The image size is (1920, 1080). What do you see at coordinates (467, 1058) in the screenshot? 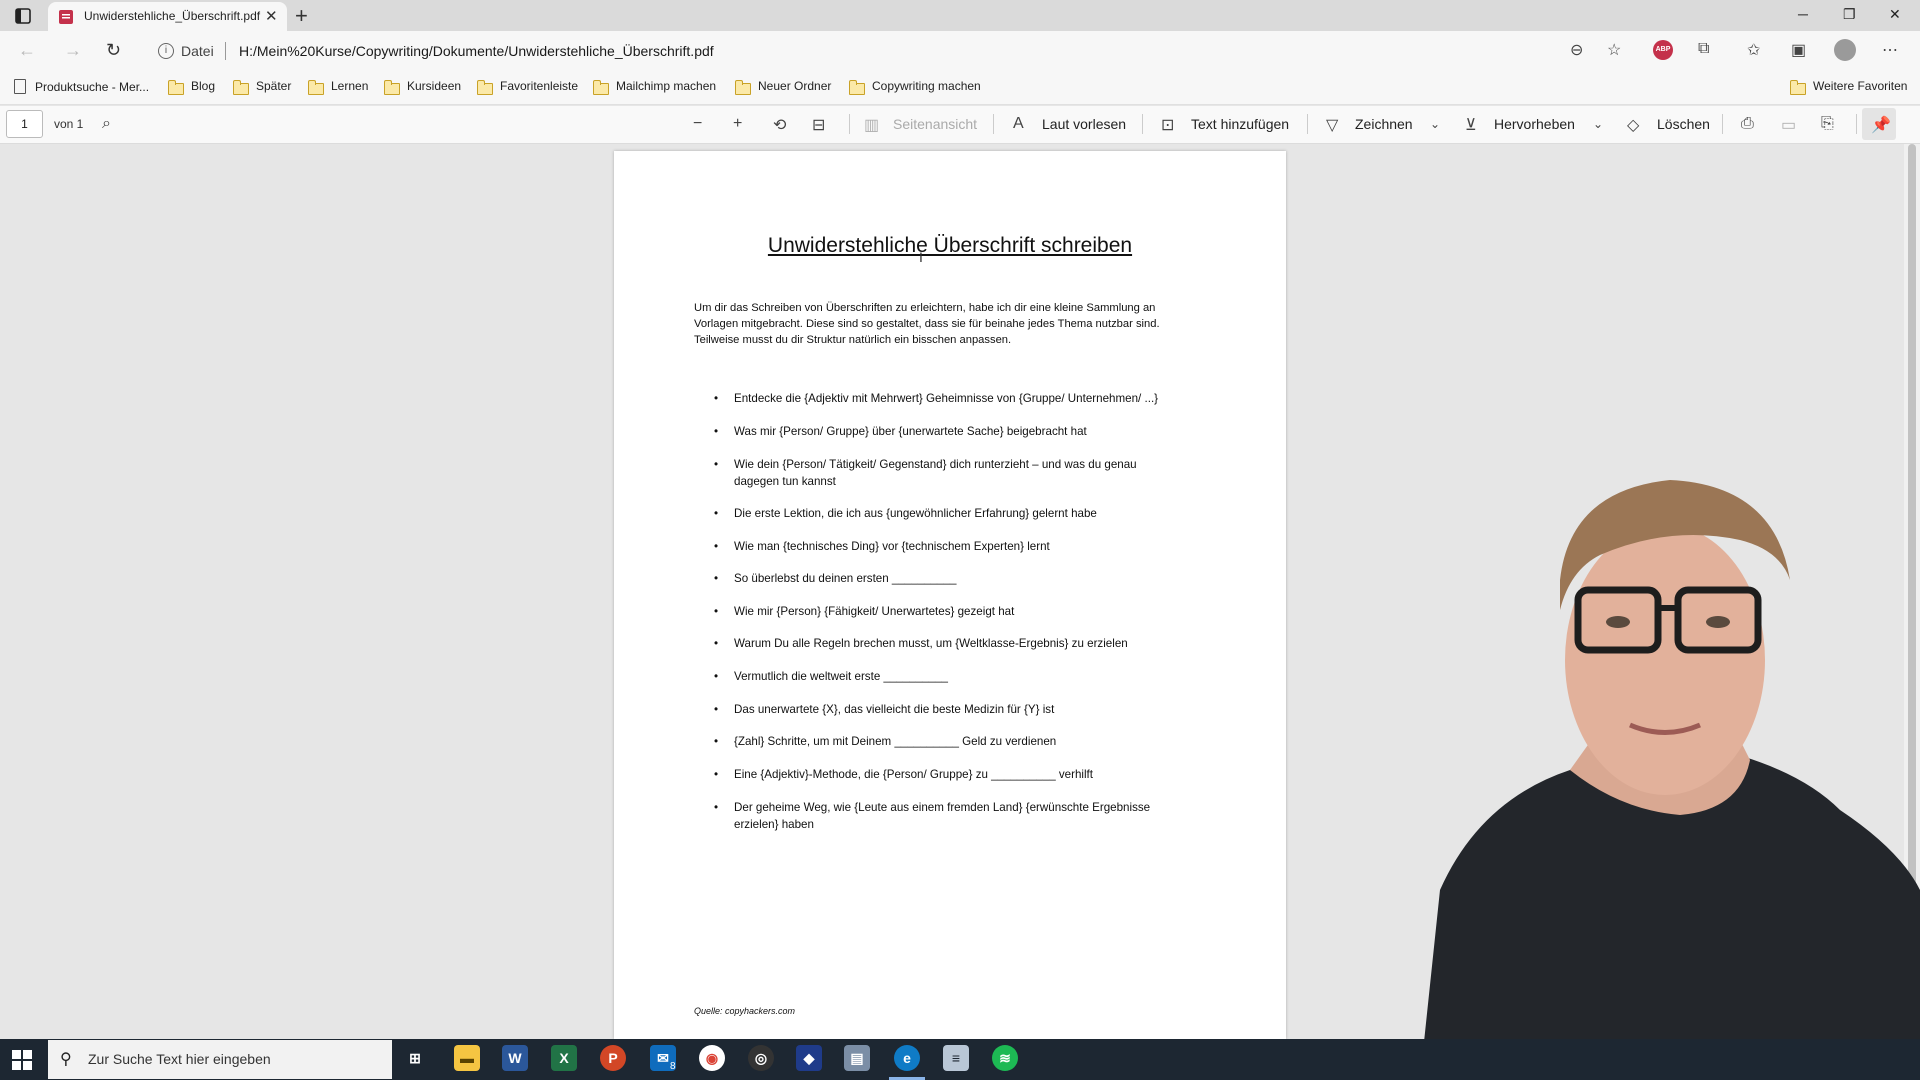
I see `file-explorer-icon: ▬` at bounding box center [467, 1058].